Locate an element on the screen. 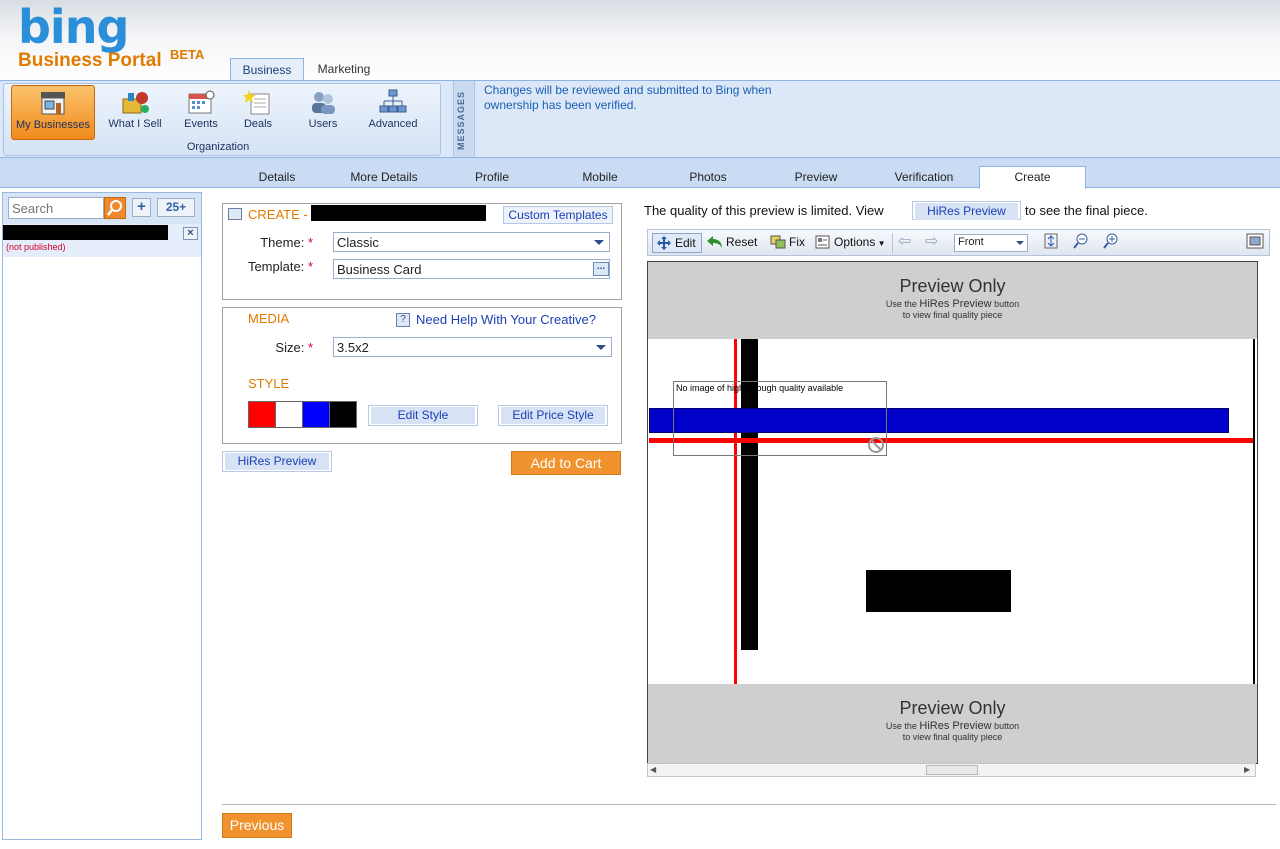  size-select: 3.5x2 is located at coordinates (472, 347).